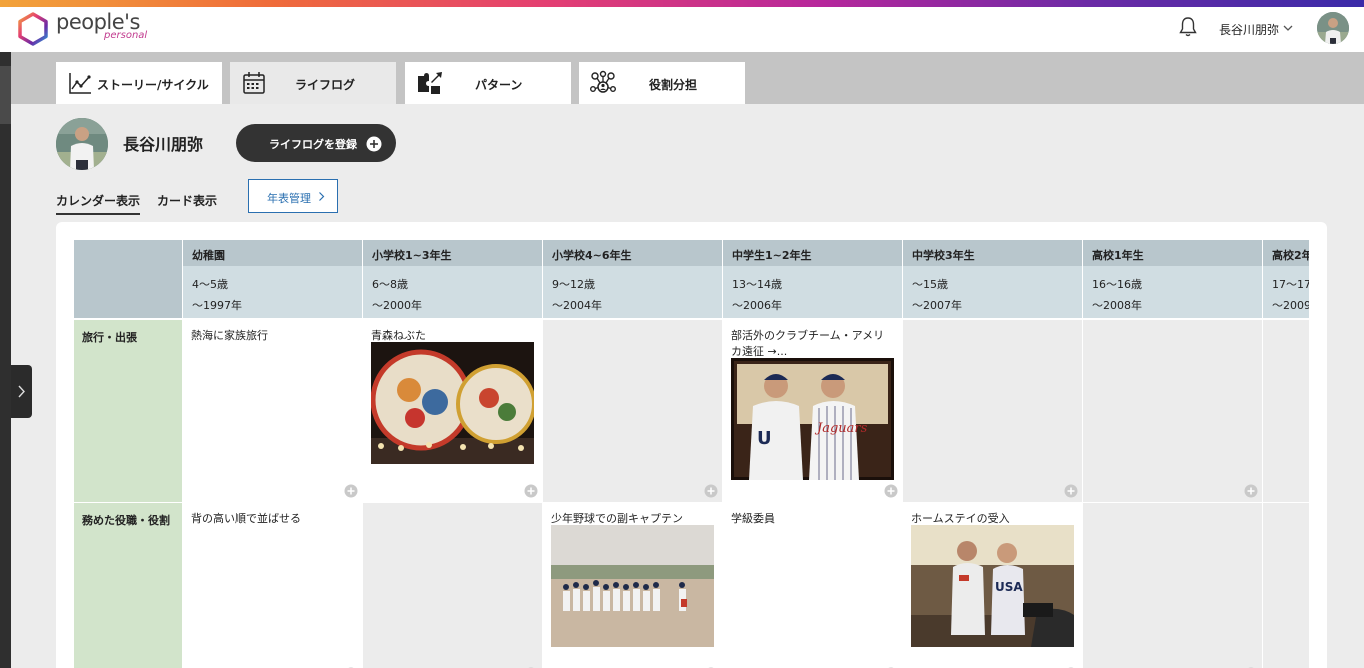 Image resolution: width=1364 pixels, height=668 pixels. What do you see at coordinates (937, 305) in the screenshot?
I see `column-year: 〜2007年` at bounding box center [937, 305].